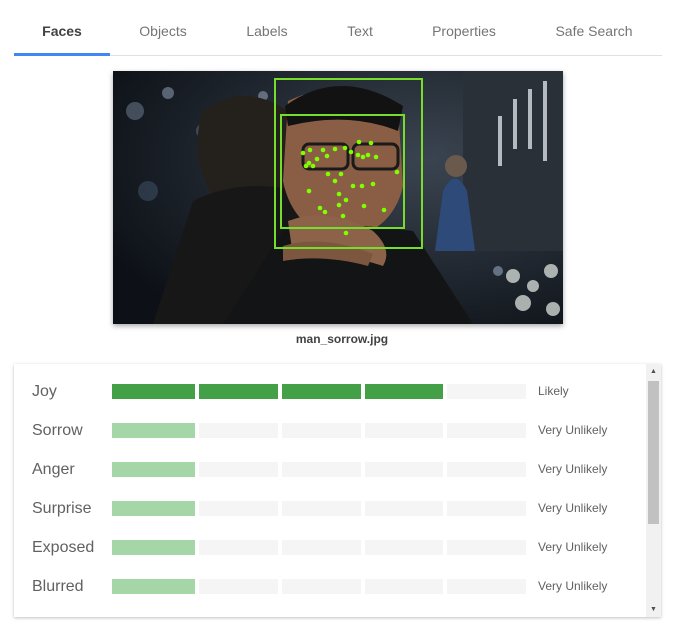 Image resolution: width=684 pixels, height=629 pixels. I want to click on tab-properties: Properties, so click(464, 28).